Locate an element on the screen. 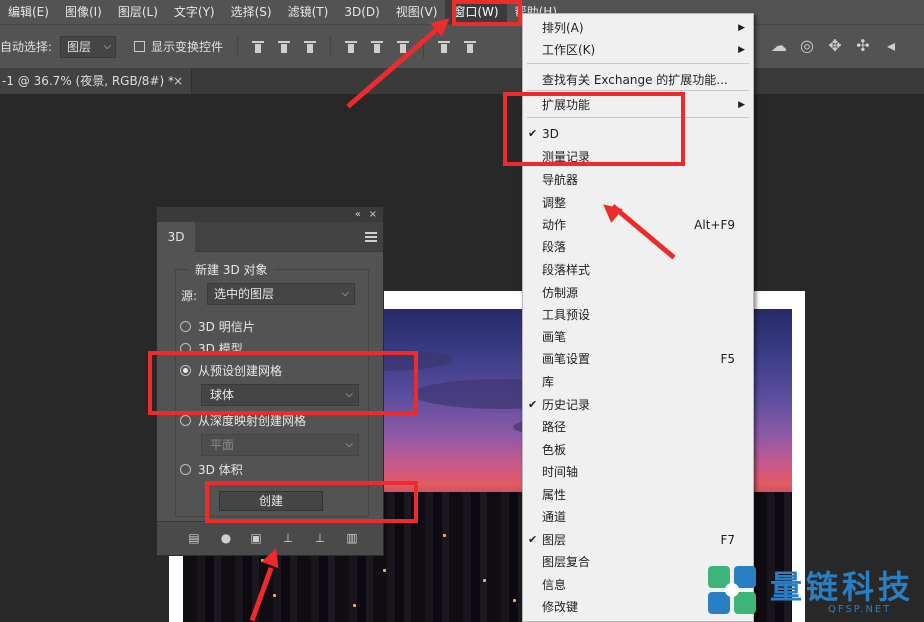  distribute-center-icon is located at coordinates (470, 46).